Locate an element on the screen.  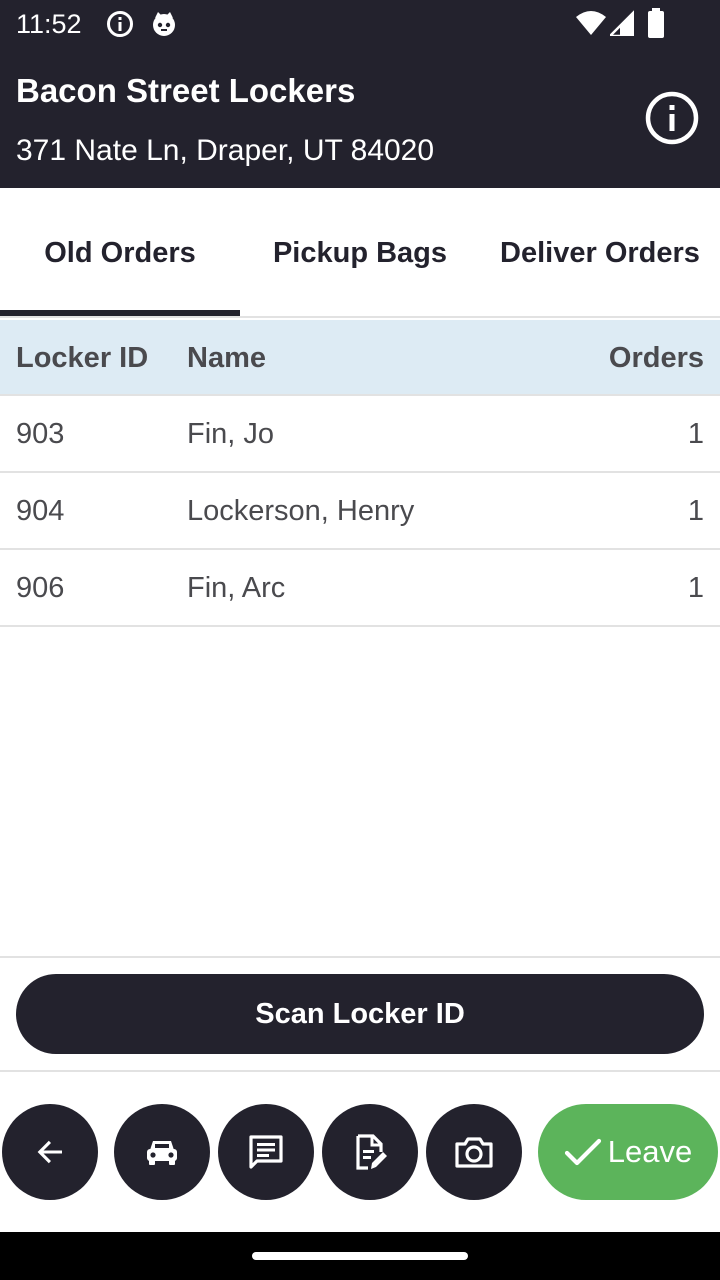
drive-button is located at coordinates (162, 1152).